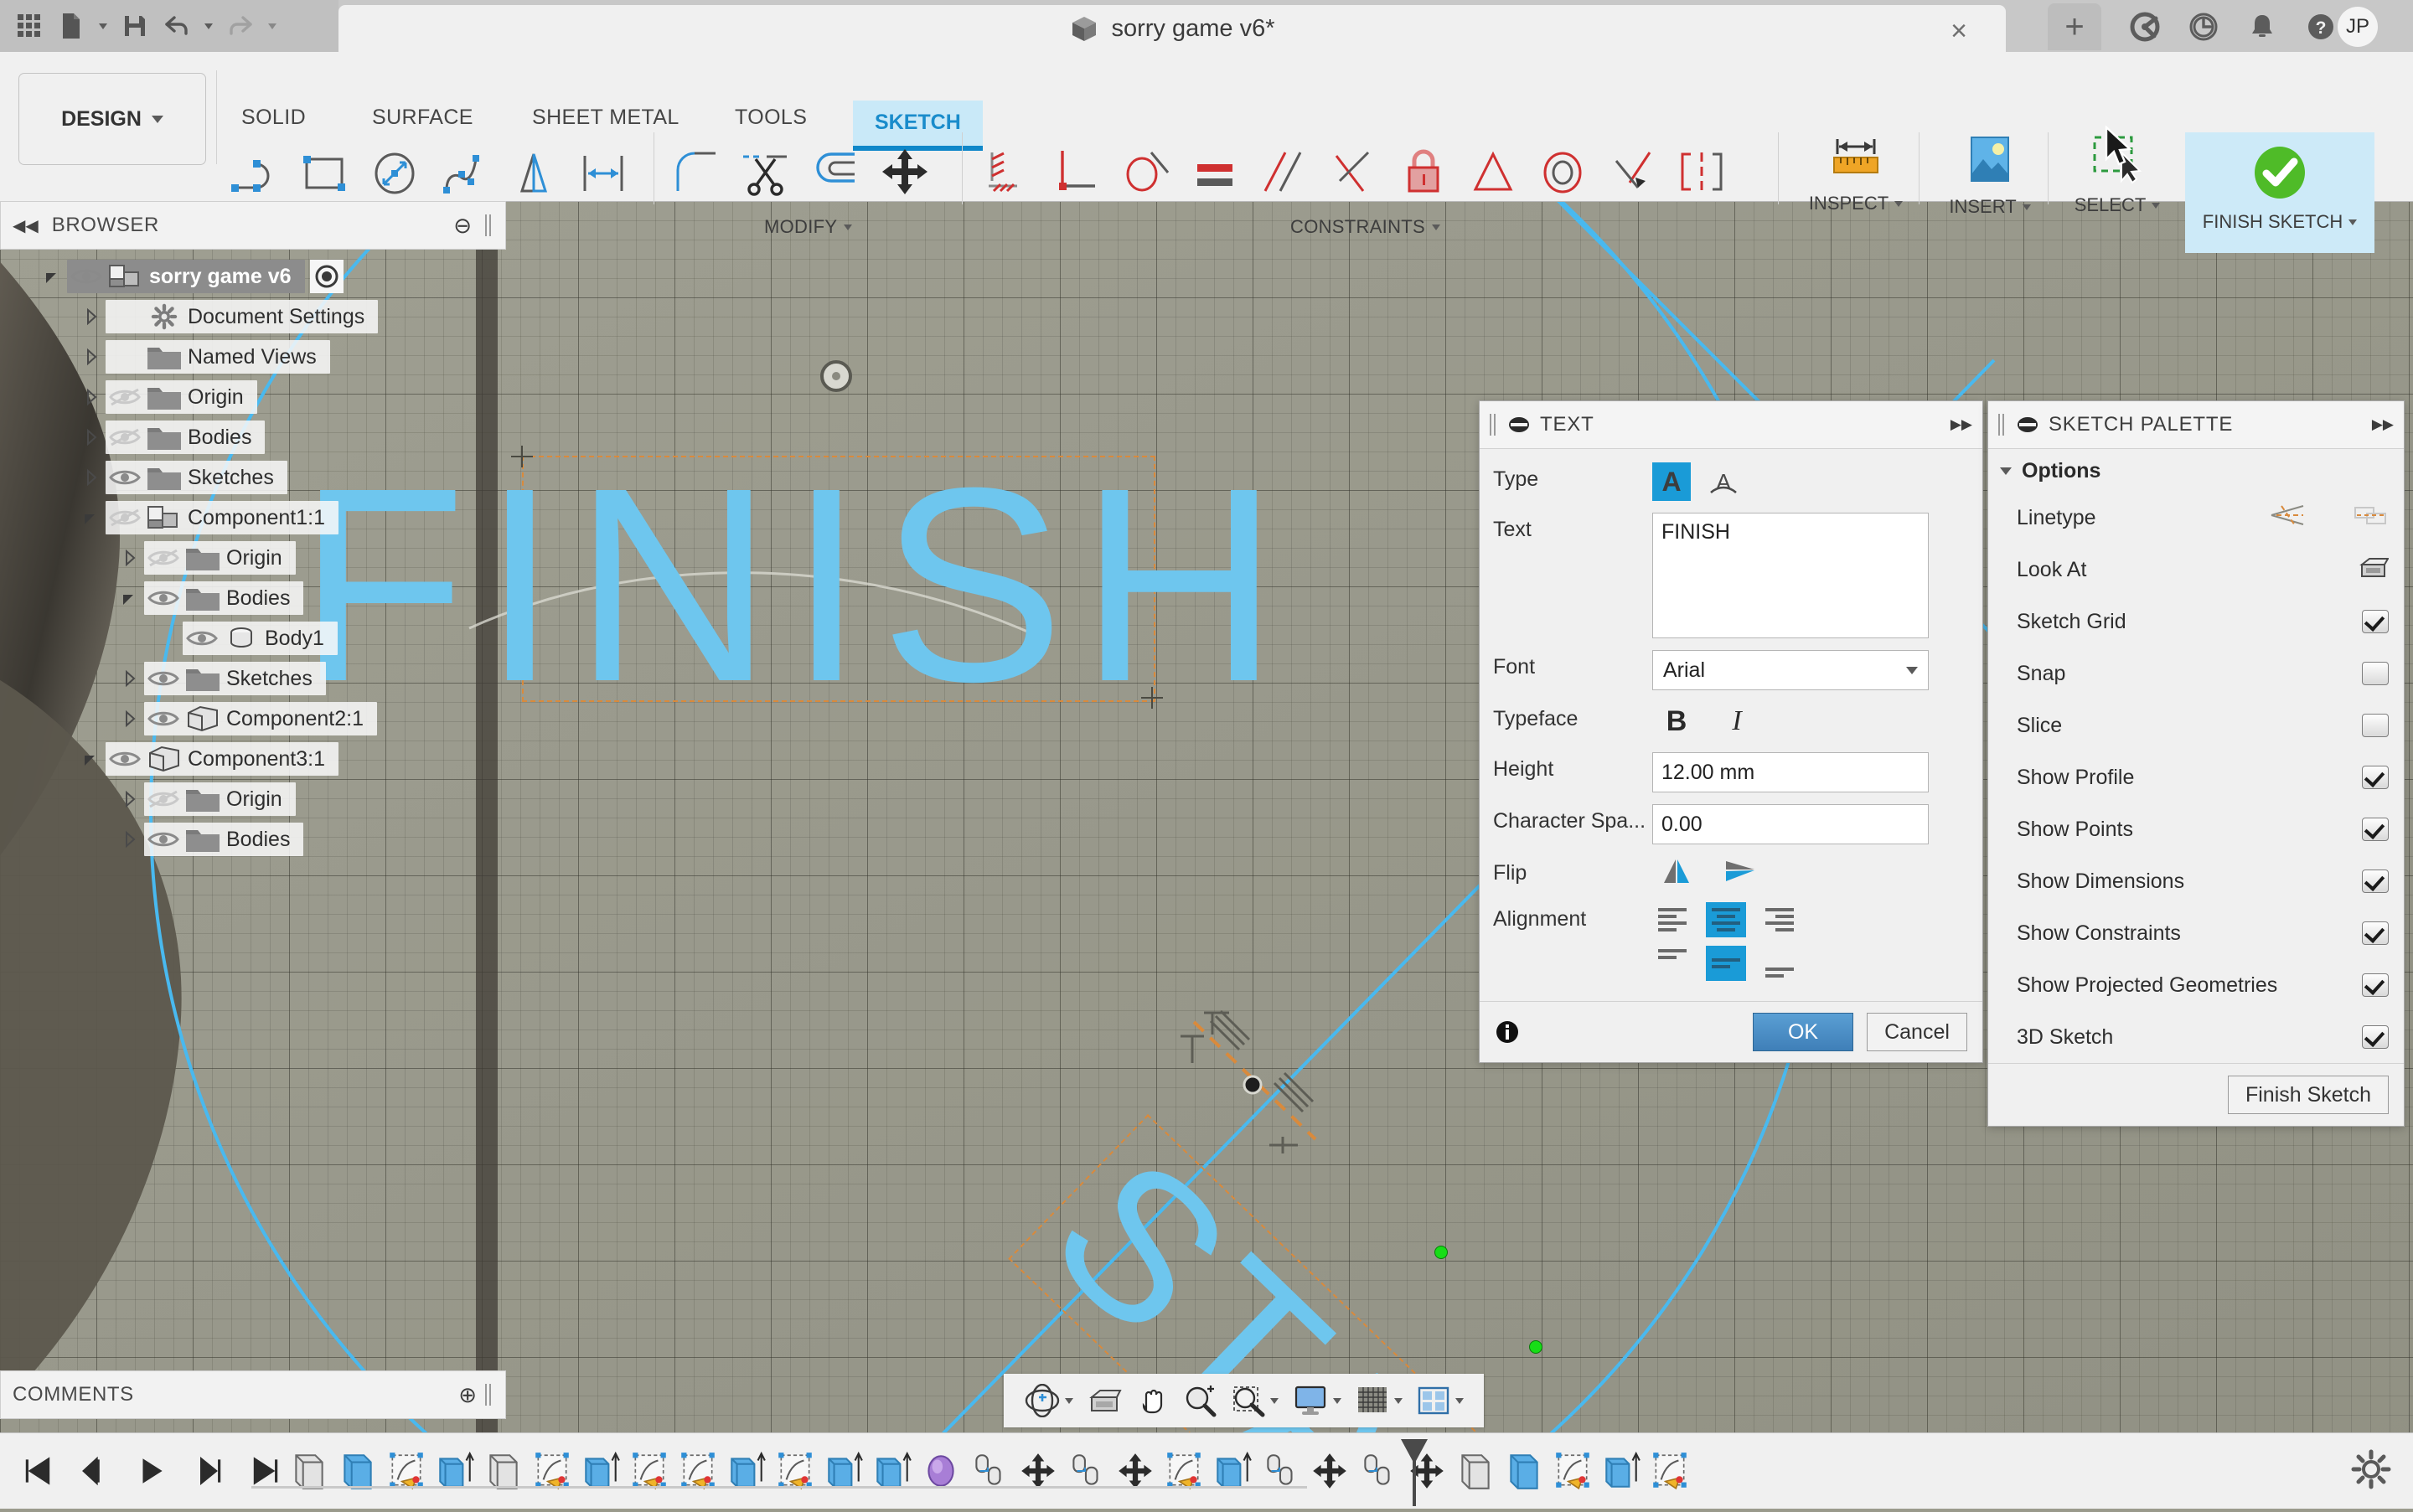 The height and width of the screenshot is (1512, 2413). Describe the element at coordinates (2262, 27) in the screenshot. I see `notifications-icon` at that location.